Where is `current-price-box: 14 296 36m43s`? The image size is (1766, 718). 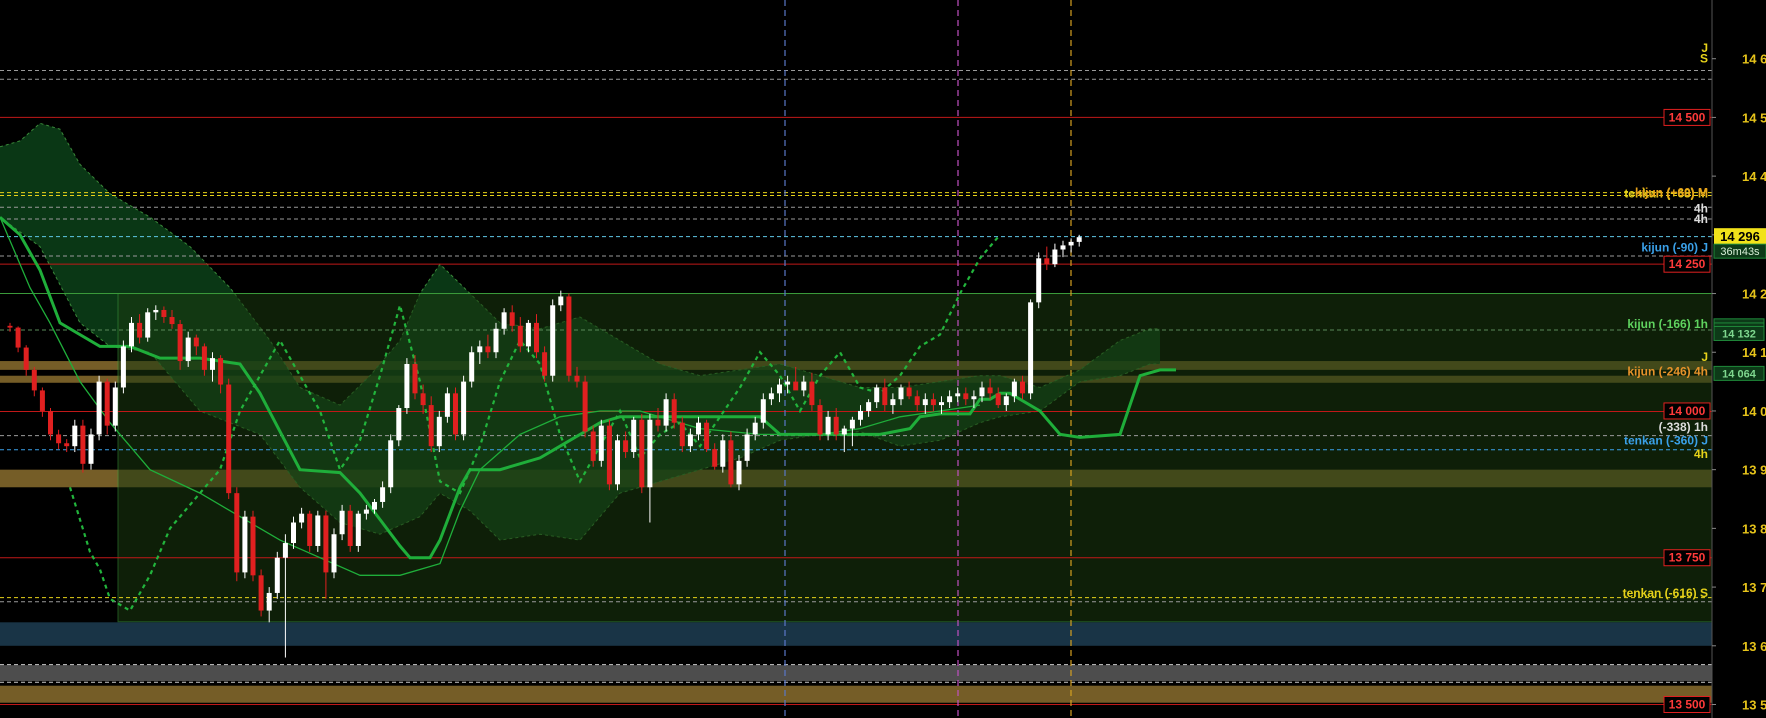
current-price-box: 14 296 36m43s is located at coordinates (1739, 243).